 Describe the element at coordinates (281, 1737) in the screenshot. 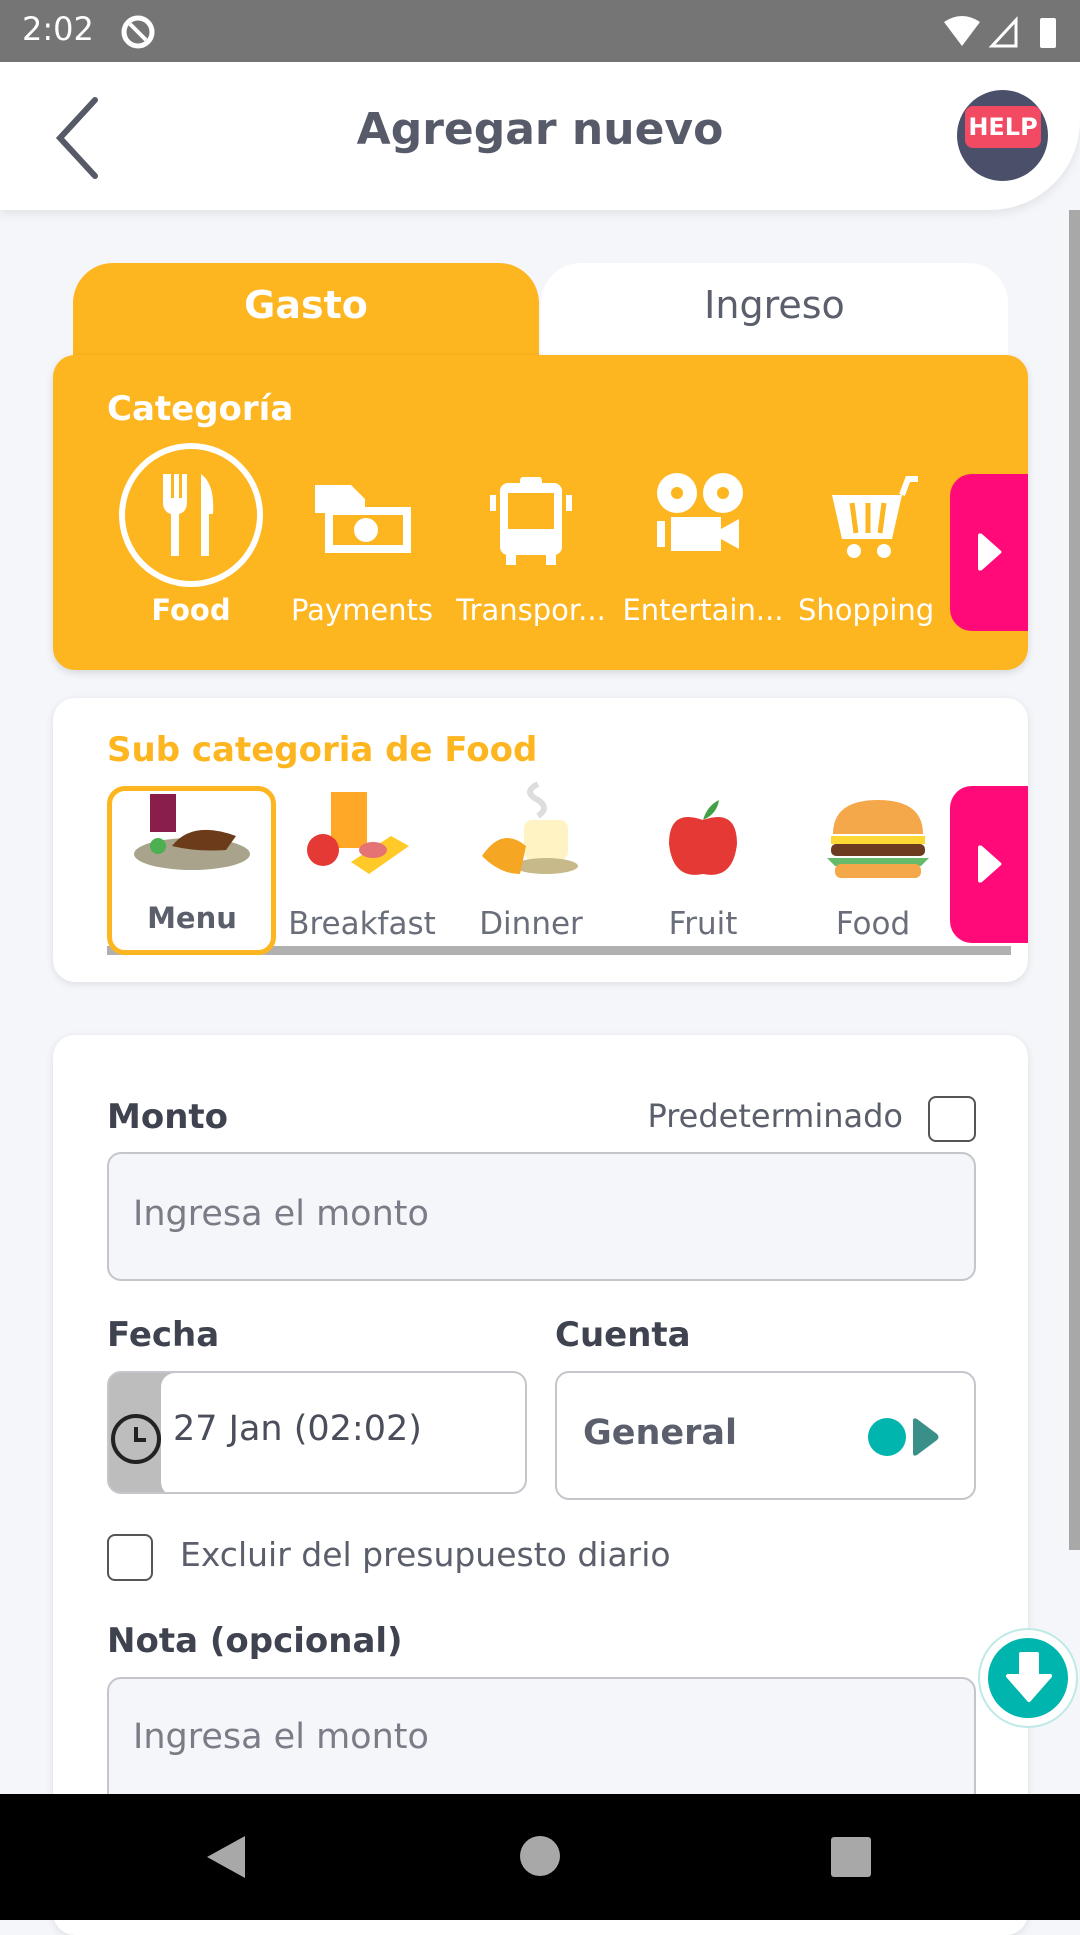

I see `note-placeholder: Ingresa el monto` at that location.